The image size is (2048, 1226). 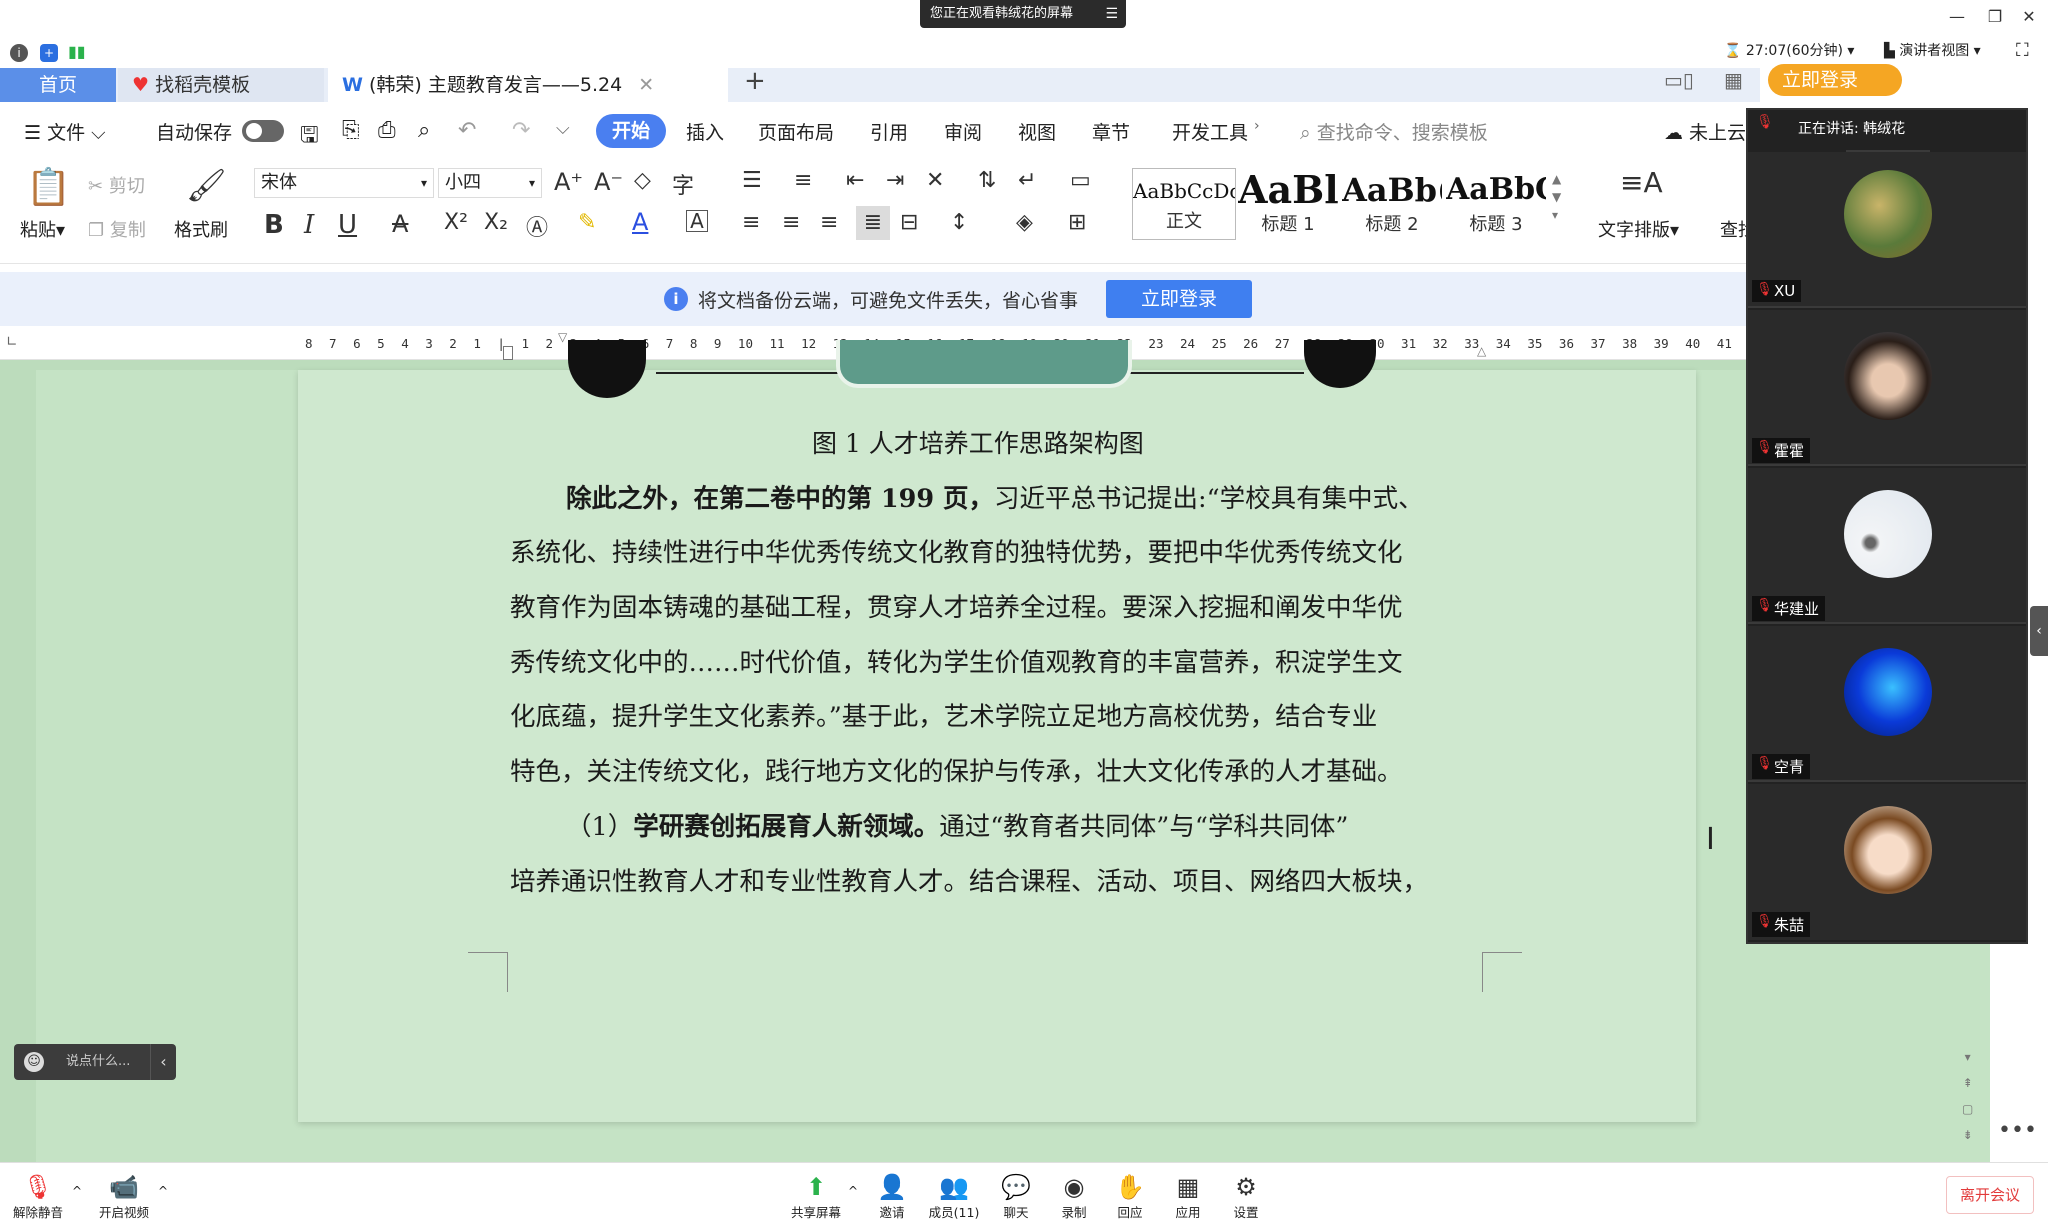 I want to click on tab-template: ♥ 找稻壳模板, so click(x=221, y=85).